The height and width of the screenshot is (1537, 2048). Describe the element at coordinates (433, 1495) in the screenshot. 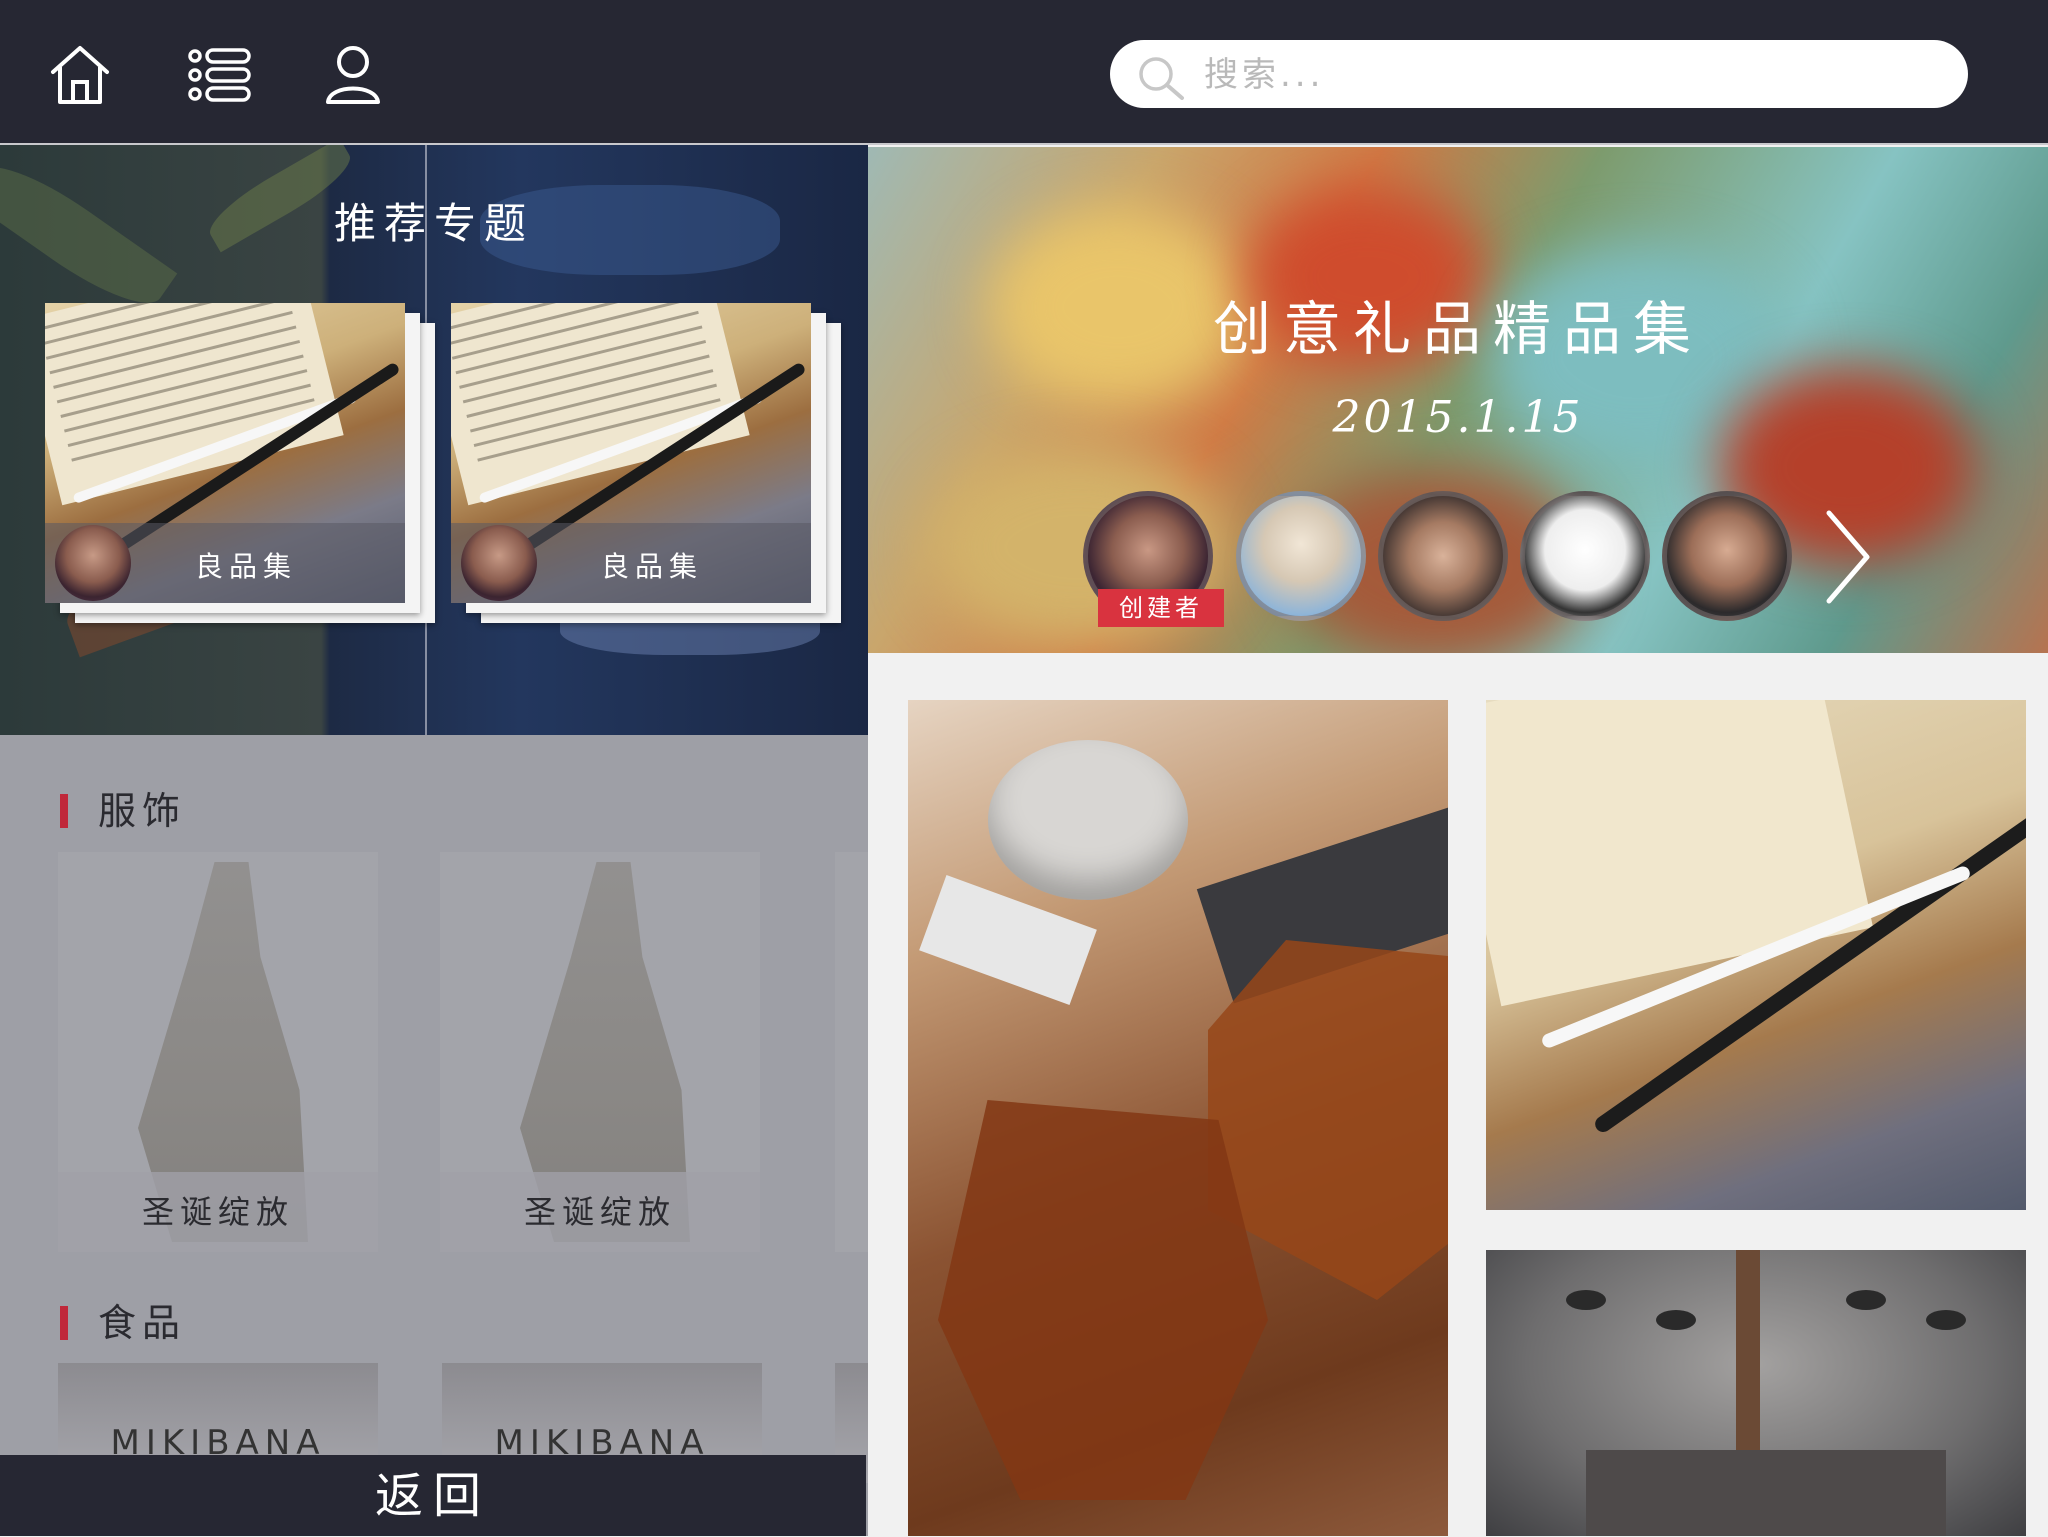

I see `back-button: 返回` at that location.